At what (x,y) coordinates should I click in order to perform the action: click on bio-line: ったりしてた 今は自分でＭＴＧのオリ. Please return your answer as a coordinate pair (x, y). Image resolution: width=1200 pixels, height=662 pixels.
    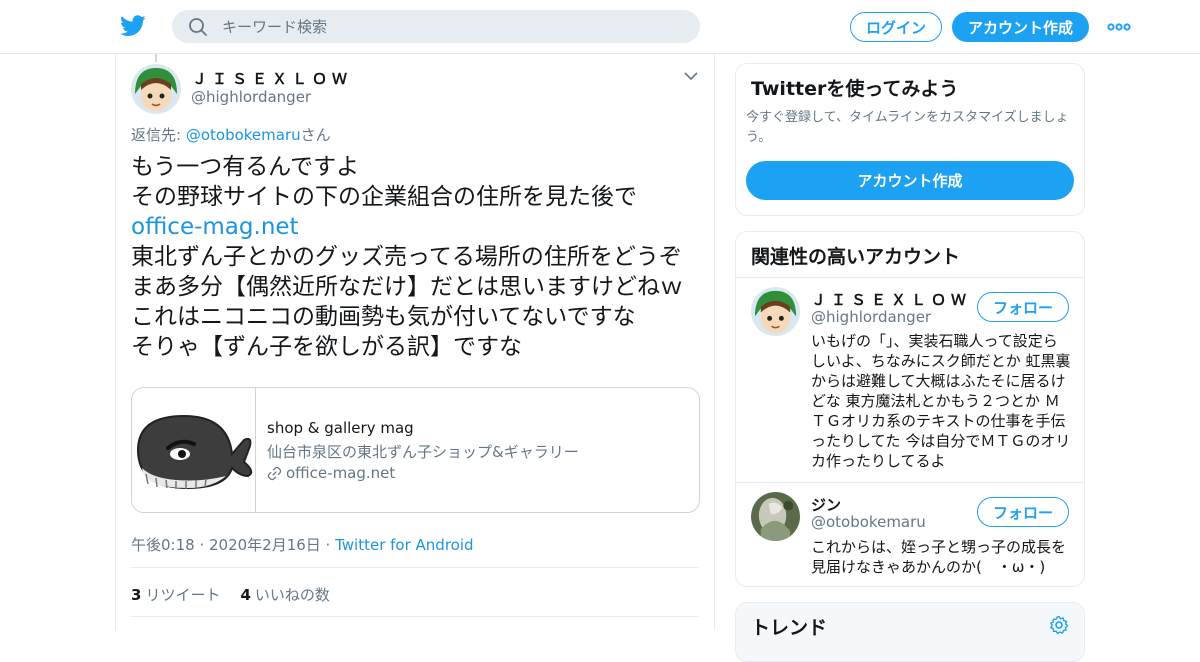
    Looking at the image, I should click on (941, 441).